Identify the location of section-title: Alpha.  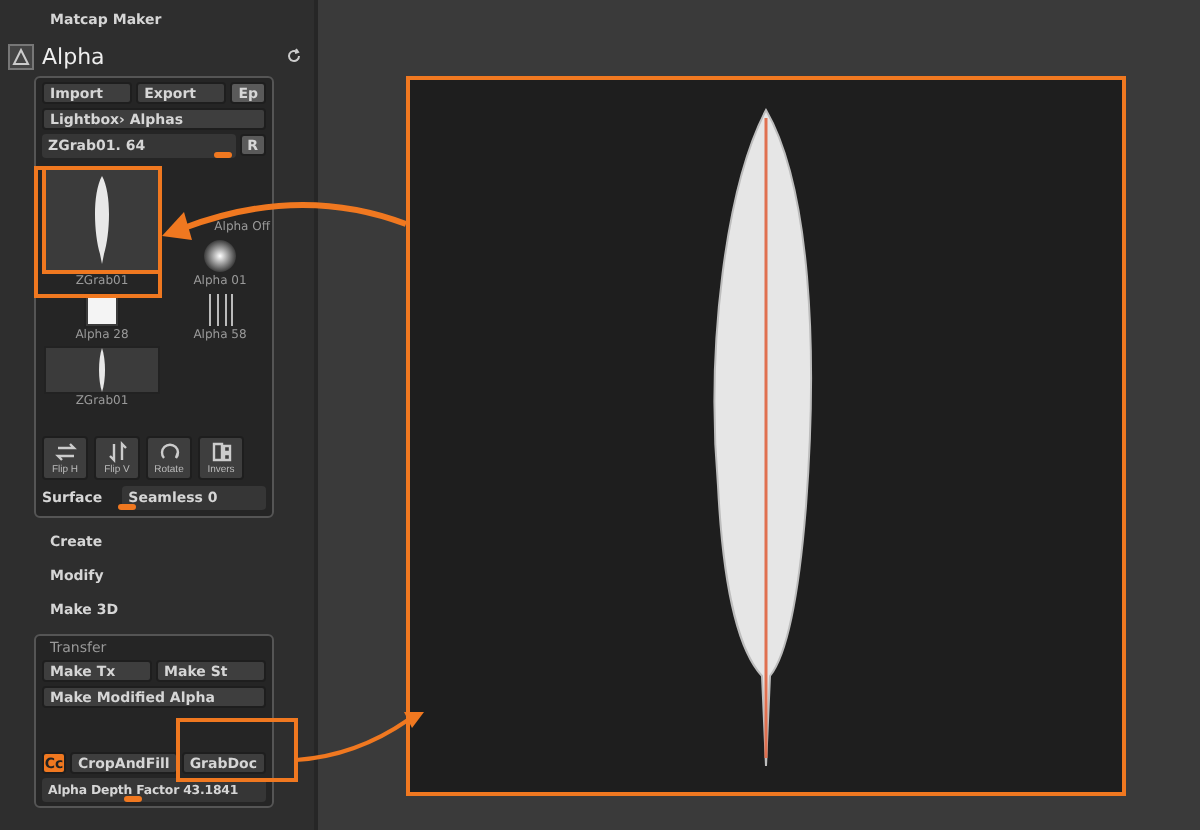
(160, 56).